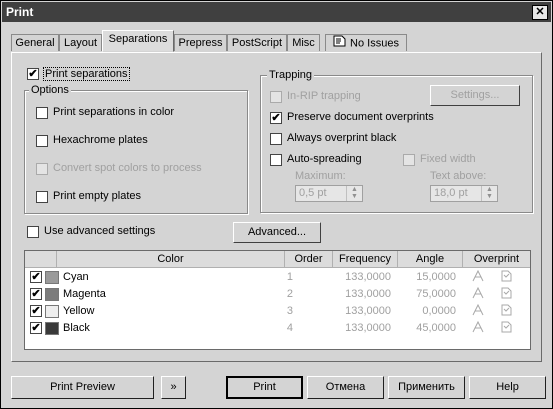 The width and height of the screenshot is (553, 409). I want to click on print-separations-label: Print separations, so click(86, 74).